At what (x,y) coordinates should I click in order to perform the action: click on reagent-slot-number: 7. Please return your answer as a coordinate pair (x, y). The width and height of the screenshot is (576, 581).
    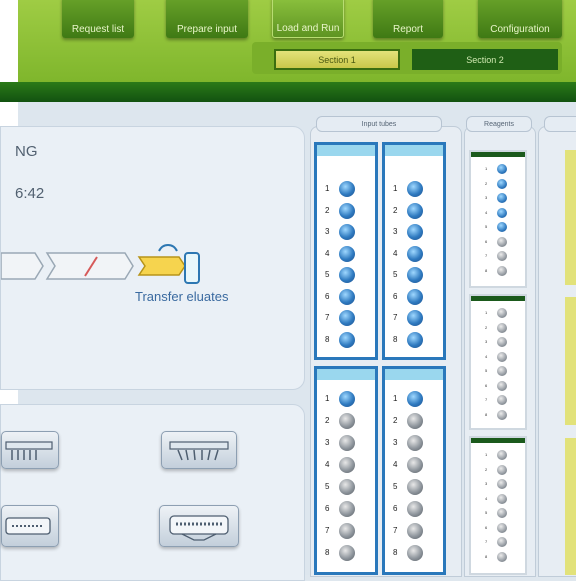
    Looking at the image, I should click on (486, 541).